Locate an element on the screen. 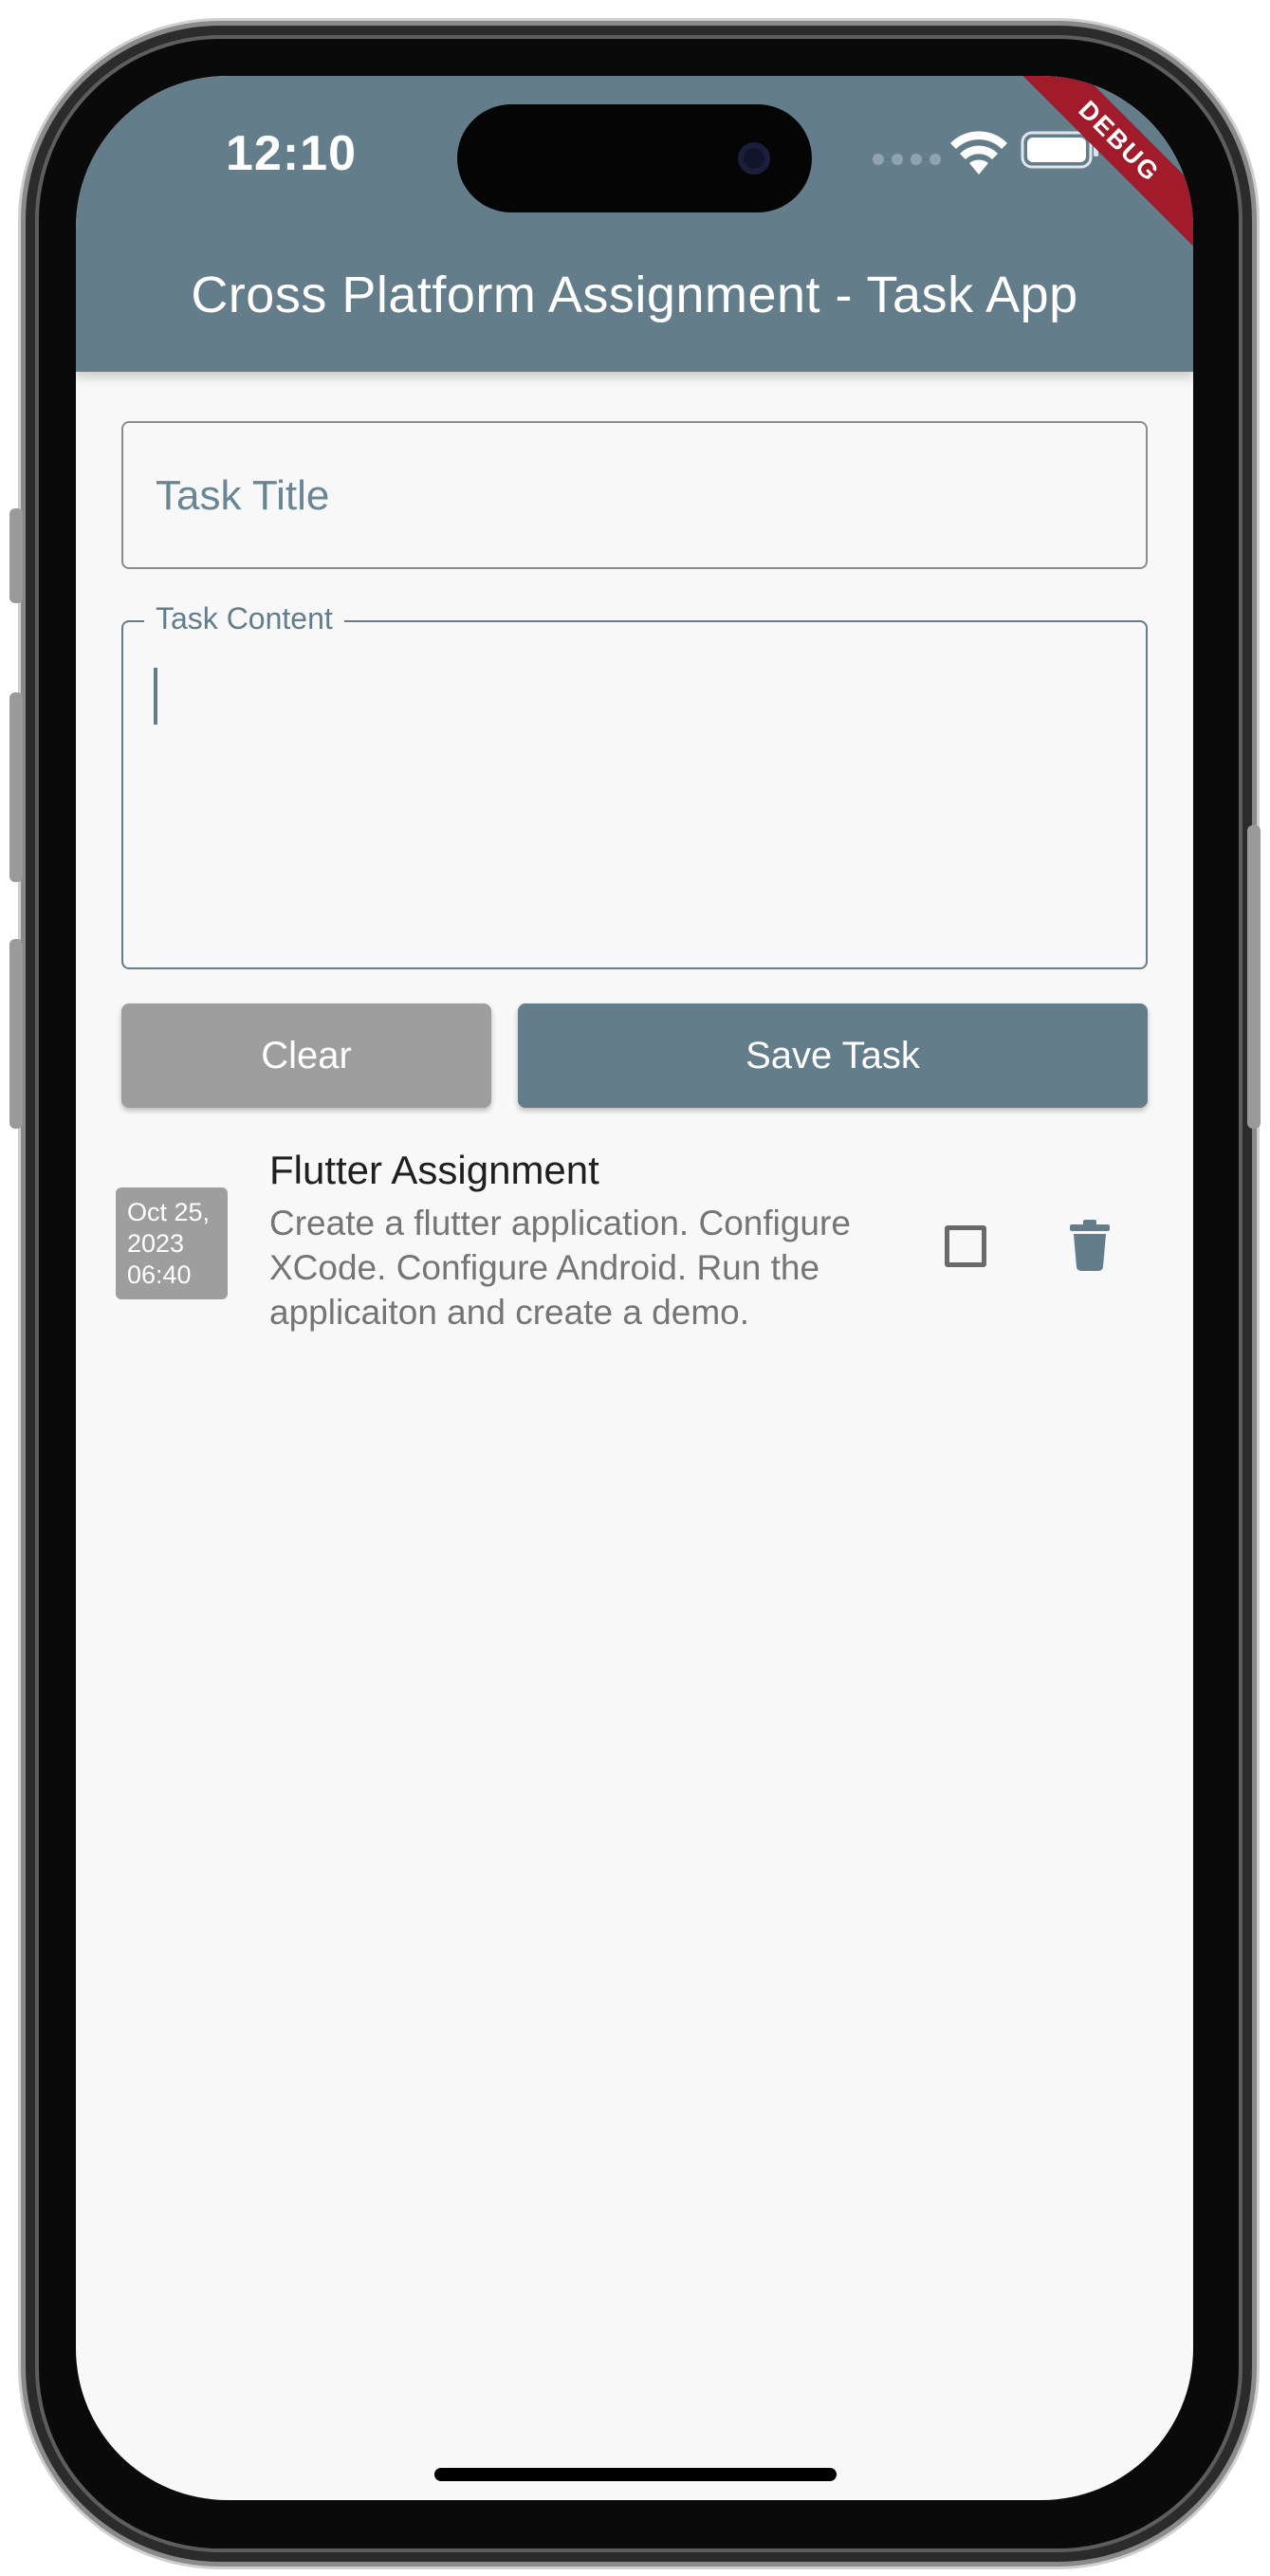 The image size is (1270, 2576). task-date-badge: Oct 25, 2023 06:40 is located at coordinates (172, 1243).